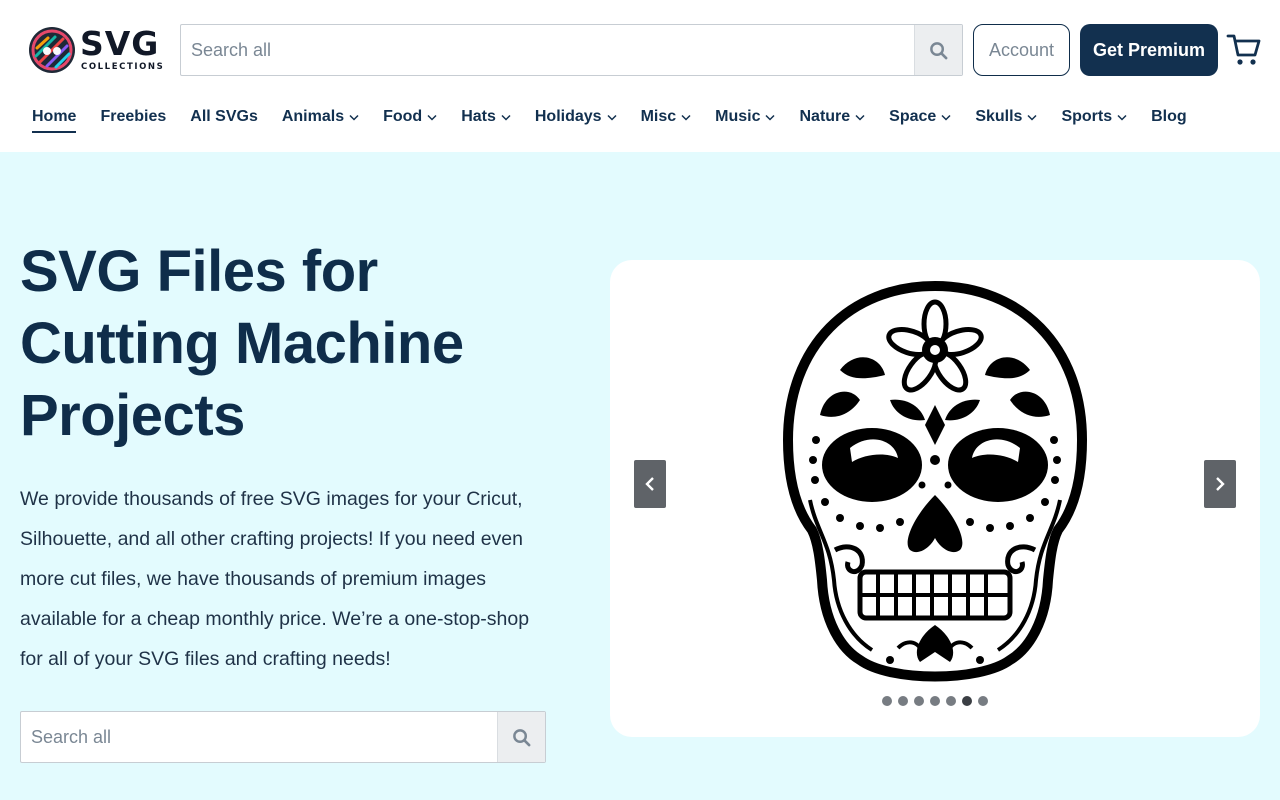 This screenshot has width=1280, height=800. I want to click on nav-space: Space, so click(920, 117).